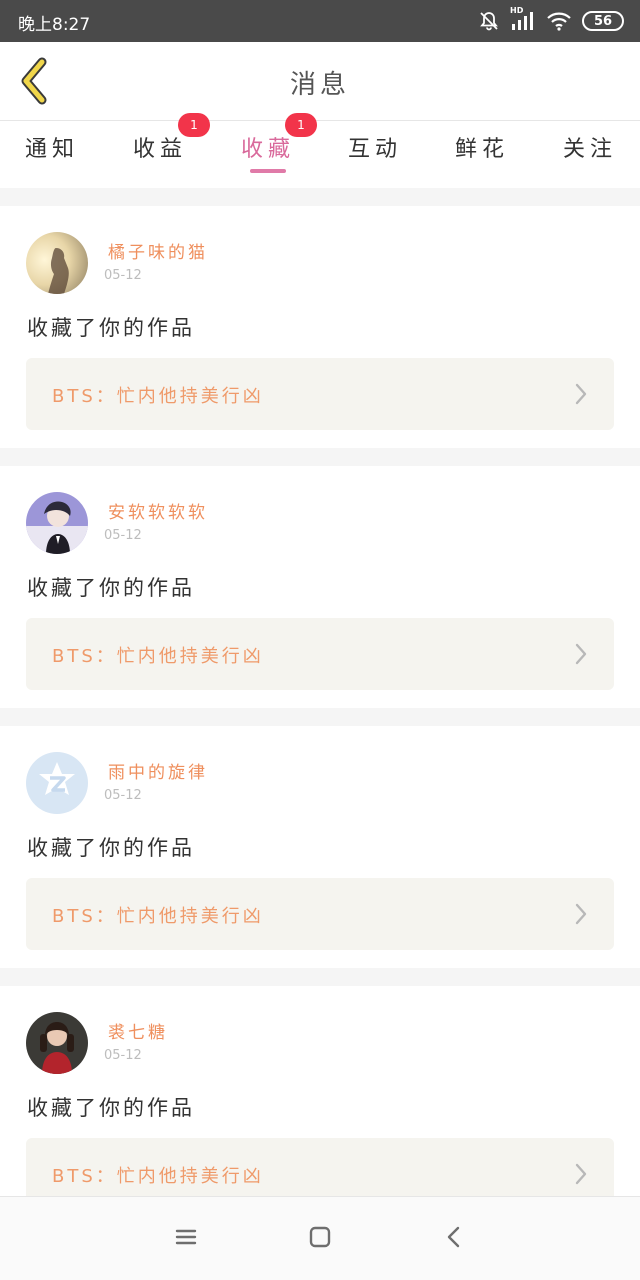 This screenshot has height=1280, width=640. Describe the element at coordinates (559, 21) in the screenshot. I see `wifi-icon` at that location.